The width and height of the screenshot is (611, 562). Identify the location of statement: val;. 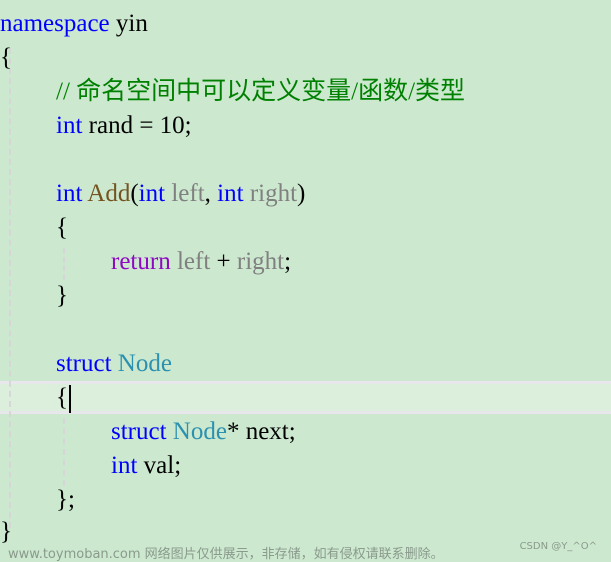
(159, 465).